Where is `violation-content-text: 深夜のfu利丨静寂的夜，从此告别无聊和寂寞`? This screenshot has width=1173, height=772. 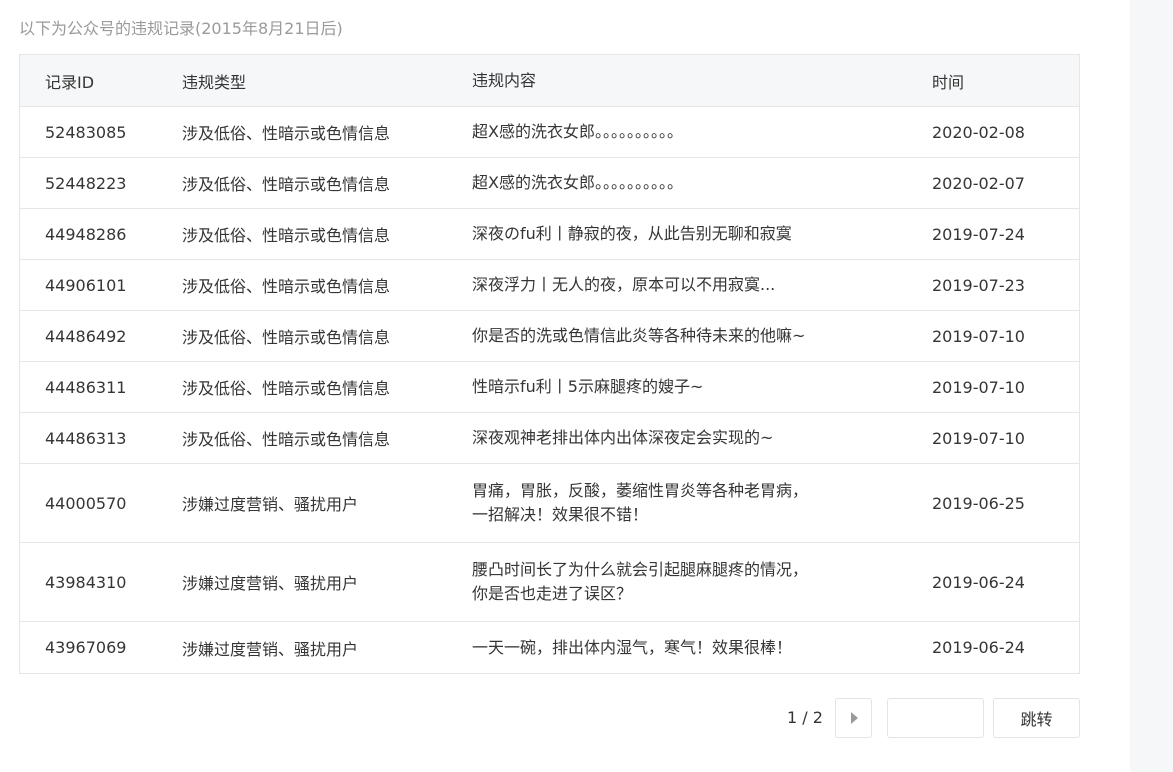 violation-content-text: 深夜のfu利丨静寂的夜，从此告别无聊和寂寞 is located at coordinates (632, 234).